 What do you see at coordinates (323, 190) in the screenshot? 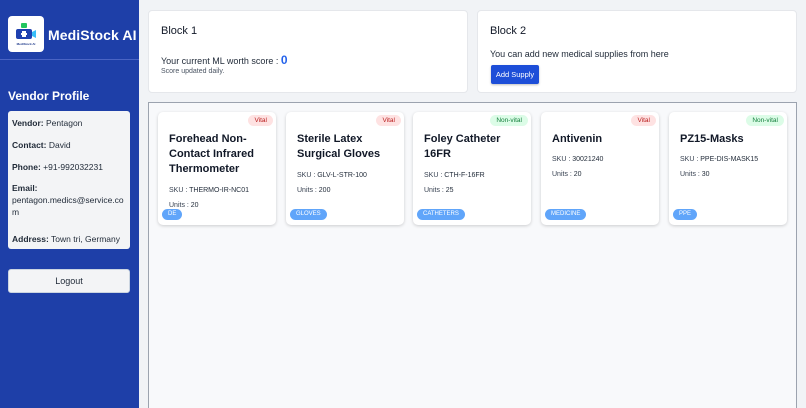
I see `units-value: 200` at bounding box center [323, 190].